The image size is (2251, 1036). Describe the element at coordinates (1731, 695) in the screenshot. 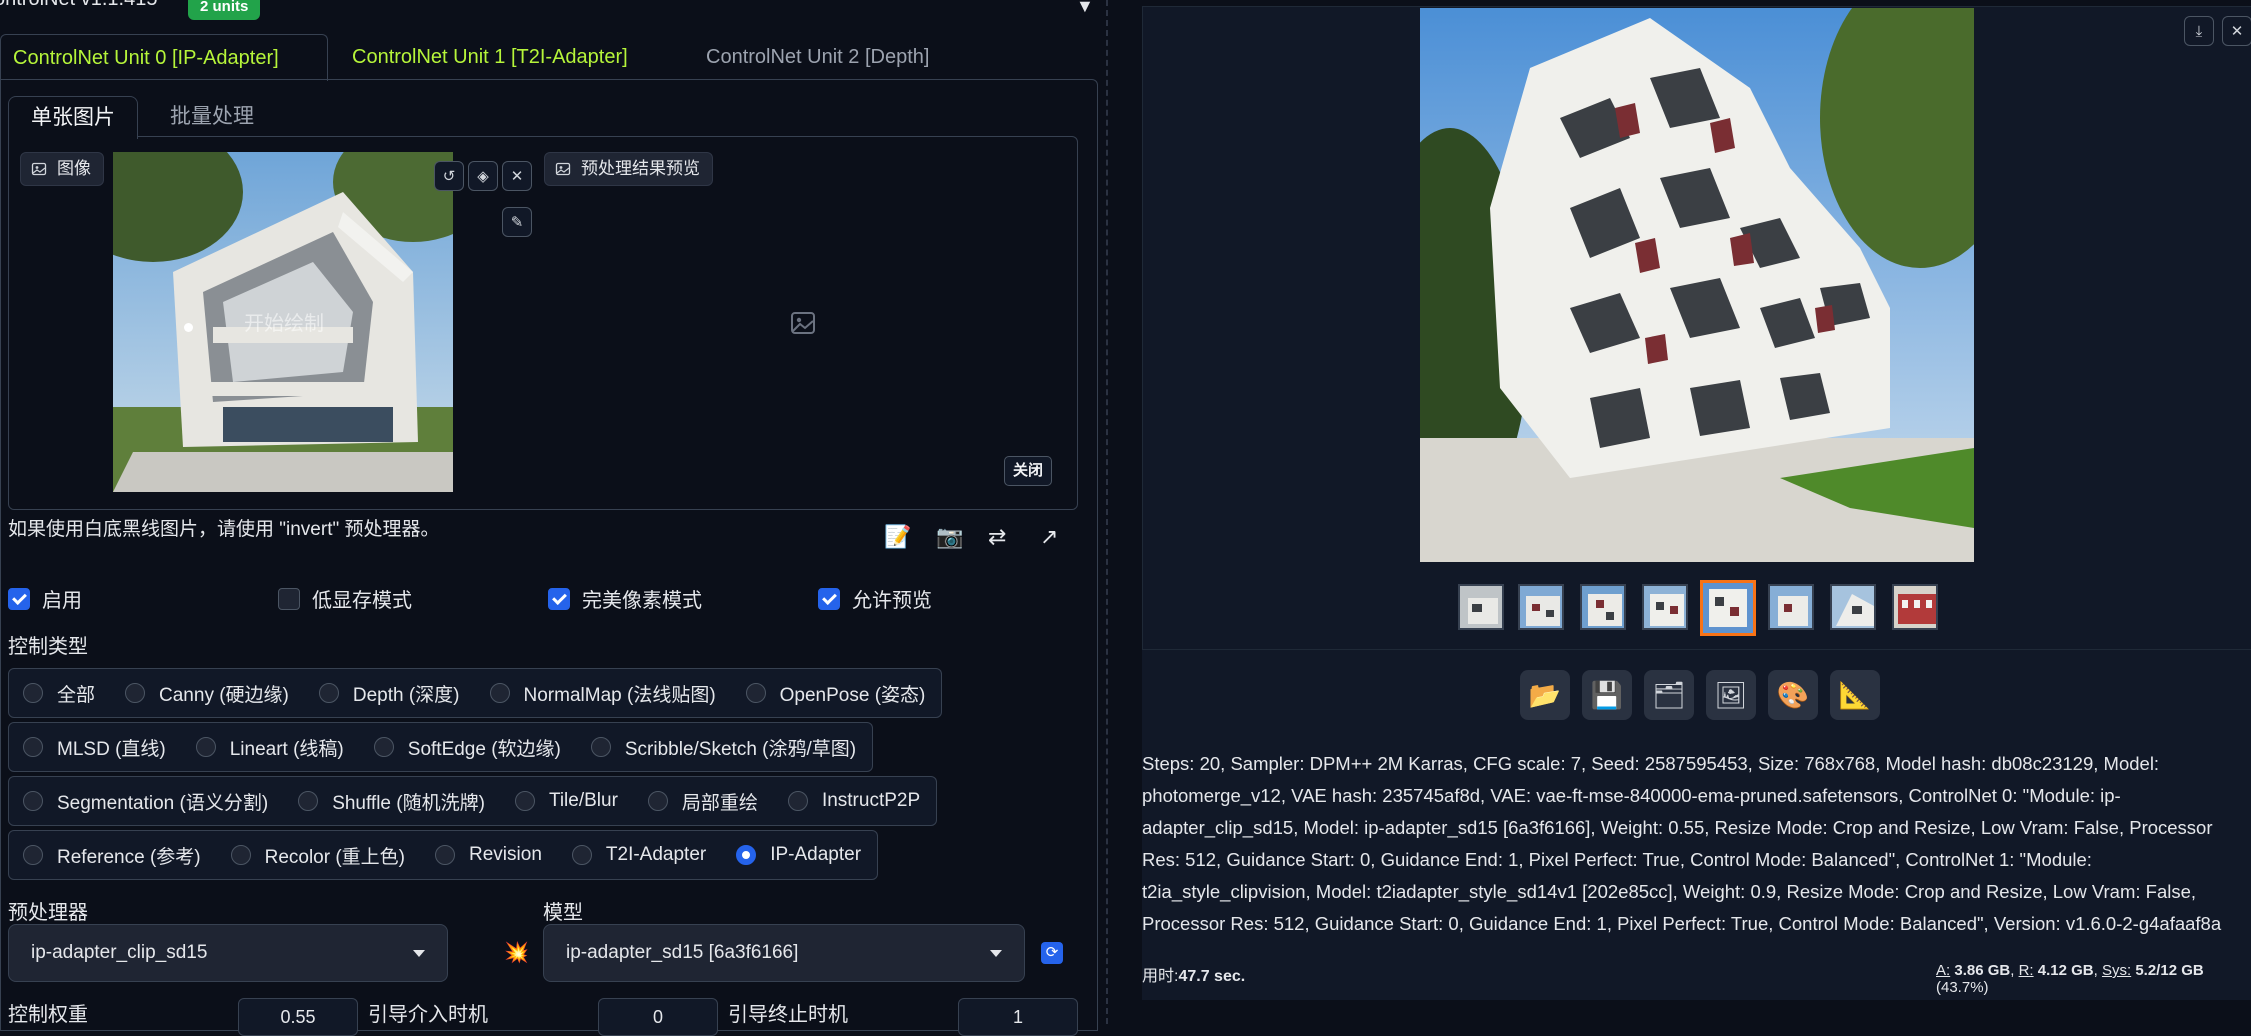

I see `send-to-img2img-icon: 🖼` at that location.